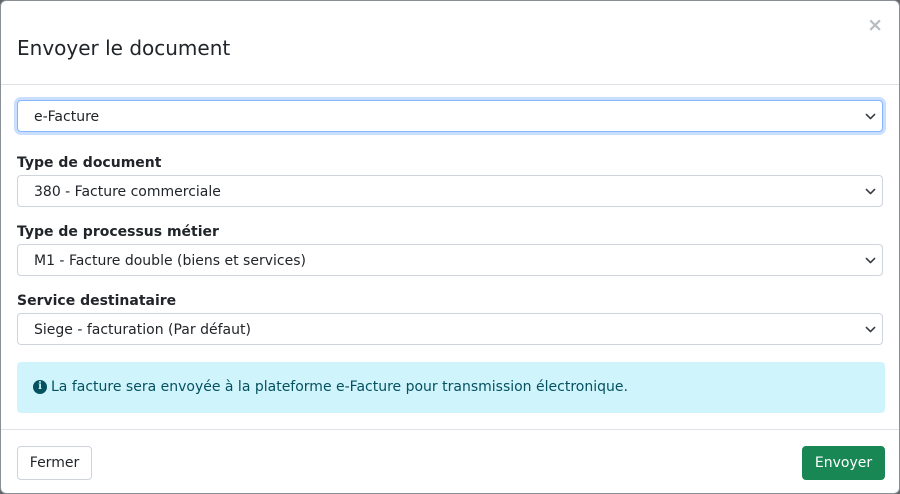  Describe the element at coordinates (124, 48) in the screenshot. I see `dialog-title: Envoyer le document` at that location.